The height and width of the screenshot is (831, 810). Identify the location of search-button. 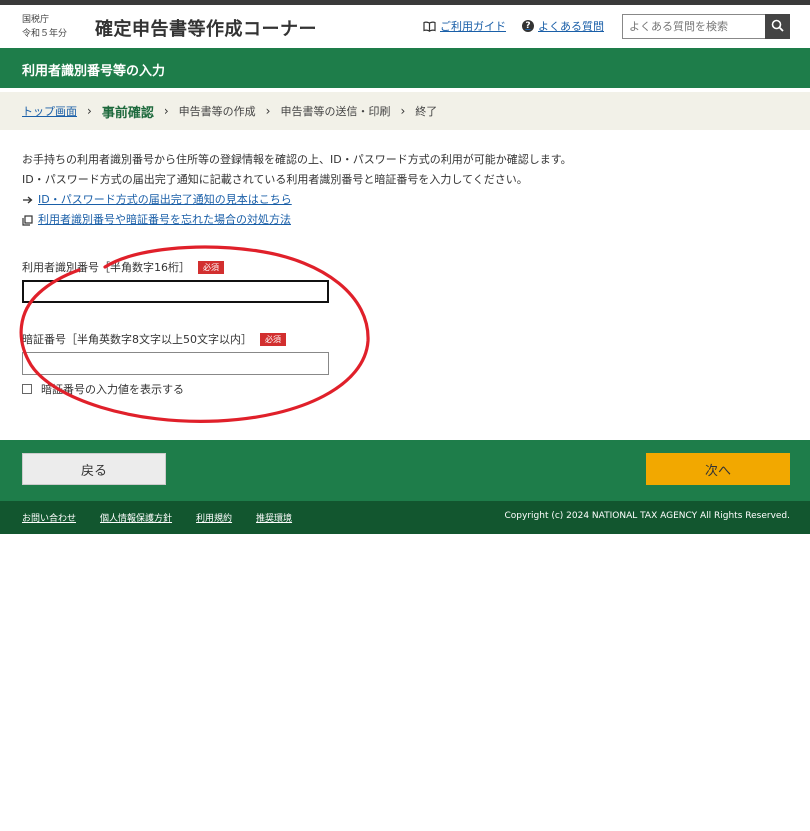
(777, 26).